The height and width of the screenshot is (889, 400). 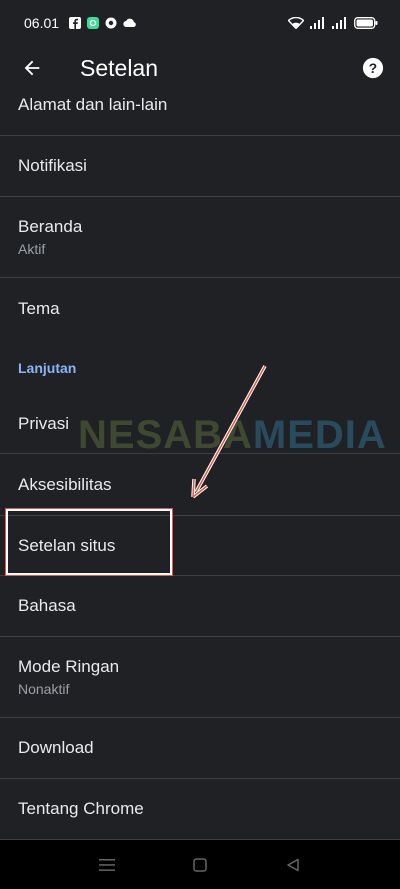 I want to click on arrow-back-icon, so click(x=32, y=68).